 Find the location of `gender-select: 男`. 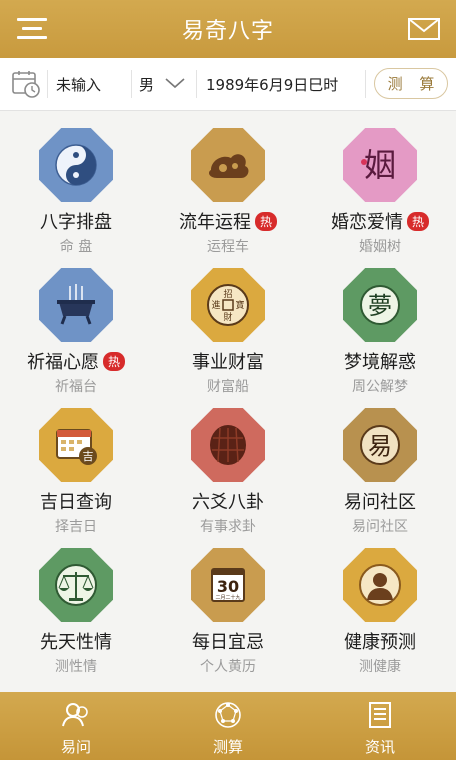

gender-select: 男 is located at coordinates (146, 84).